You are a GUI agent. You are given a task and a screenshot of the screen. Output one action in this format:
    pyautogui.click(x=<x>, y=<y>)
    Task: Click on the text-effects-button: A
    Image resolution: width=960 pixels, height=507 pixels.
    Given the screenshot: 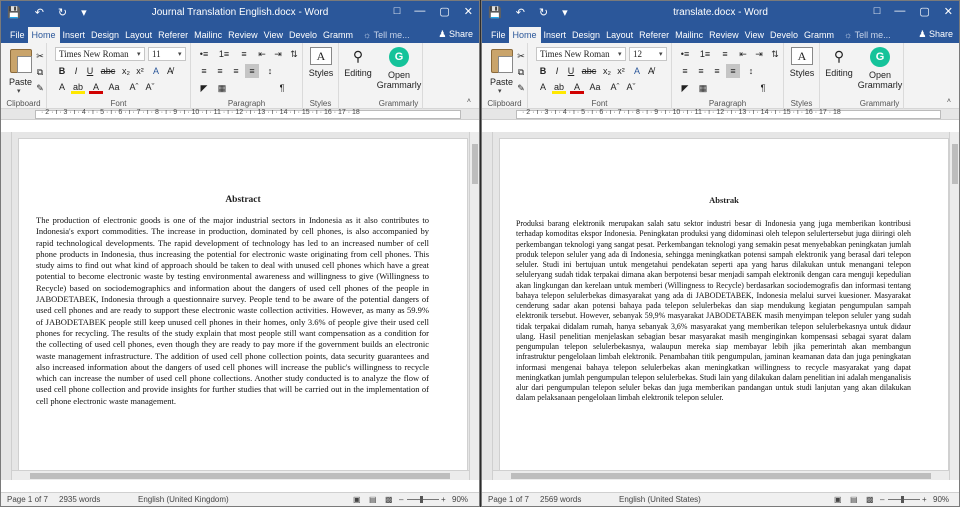 What is the action you would take?
    pyautogui.click(x=62, y=87)
    